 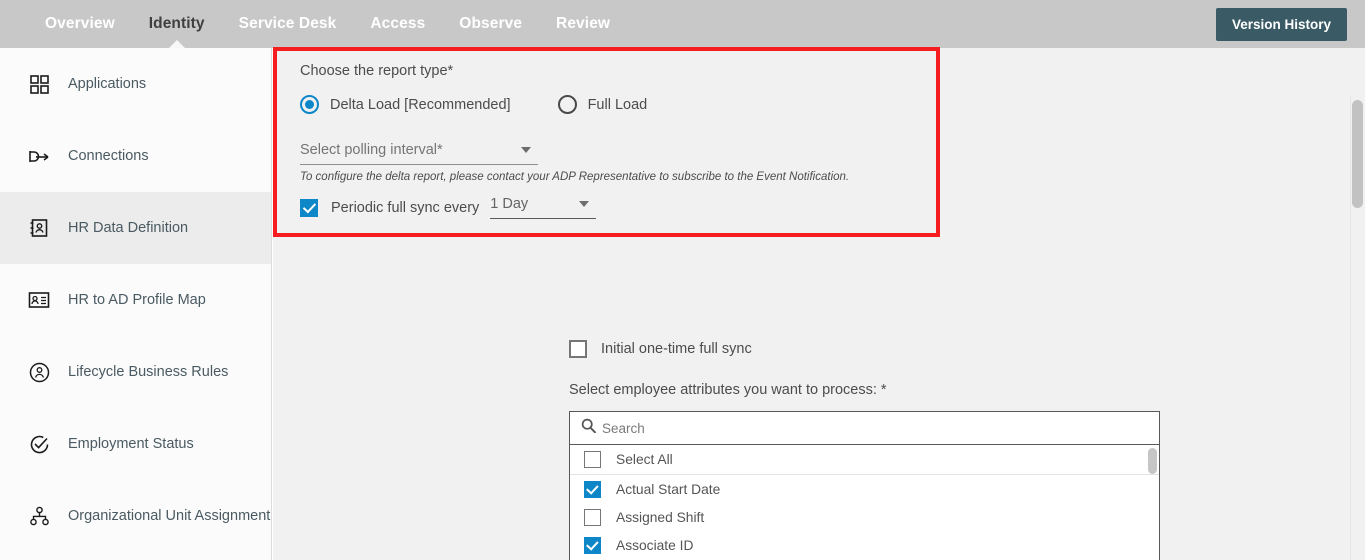 I want to click on tab-access: Access, so click(x=397, y=24).